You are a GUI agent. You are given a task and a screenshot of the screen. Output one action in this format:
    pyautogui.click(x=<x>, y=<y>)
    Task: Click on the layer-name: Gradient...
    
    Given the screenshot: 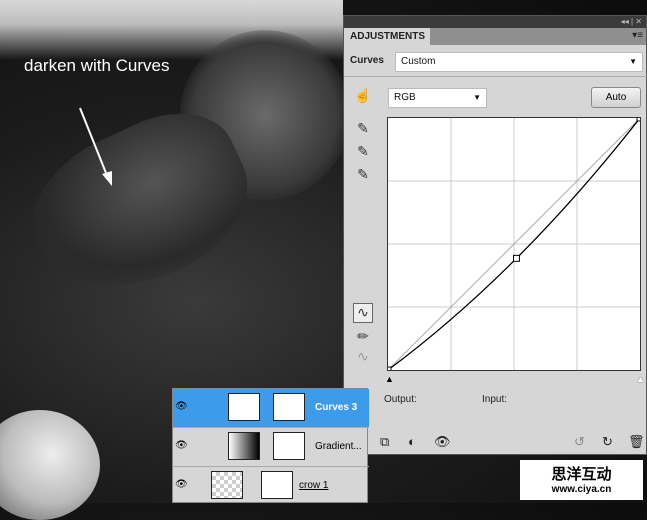 What is the action you would take?
    pyautogui.click(x=338, y=446)
    